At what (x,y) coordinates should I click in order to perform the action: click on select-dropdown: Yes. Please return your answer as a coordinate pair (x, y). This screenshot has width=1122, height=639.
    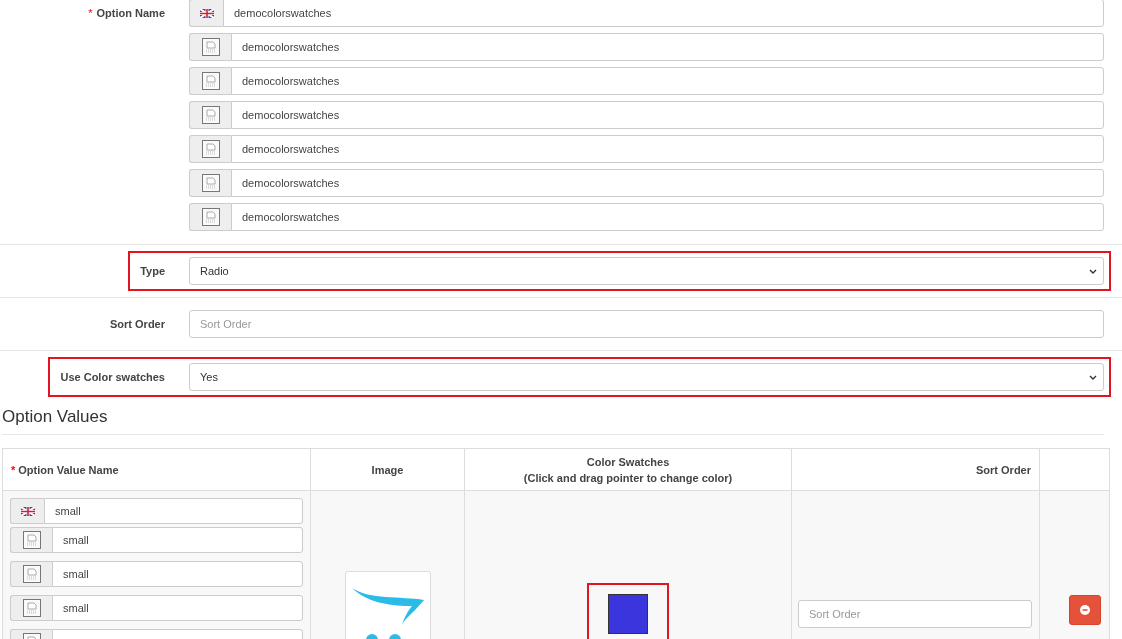
    Looking at the image, I should click on (646, 377).